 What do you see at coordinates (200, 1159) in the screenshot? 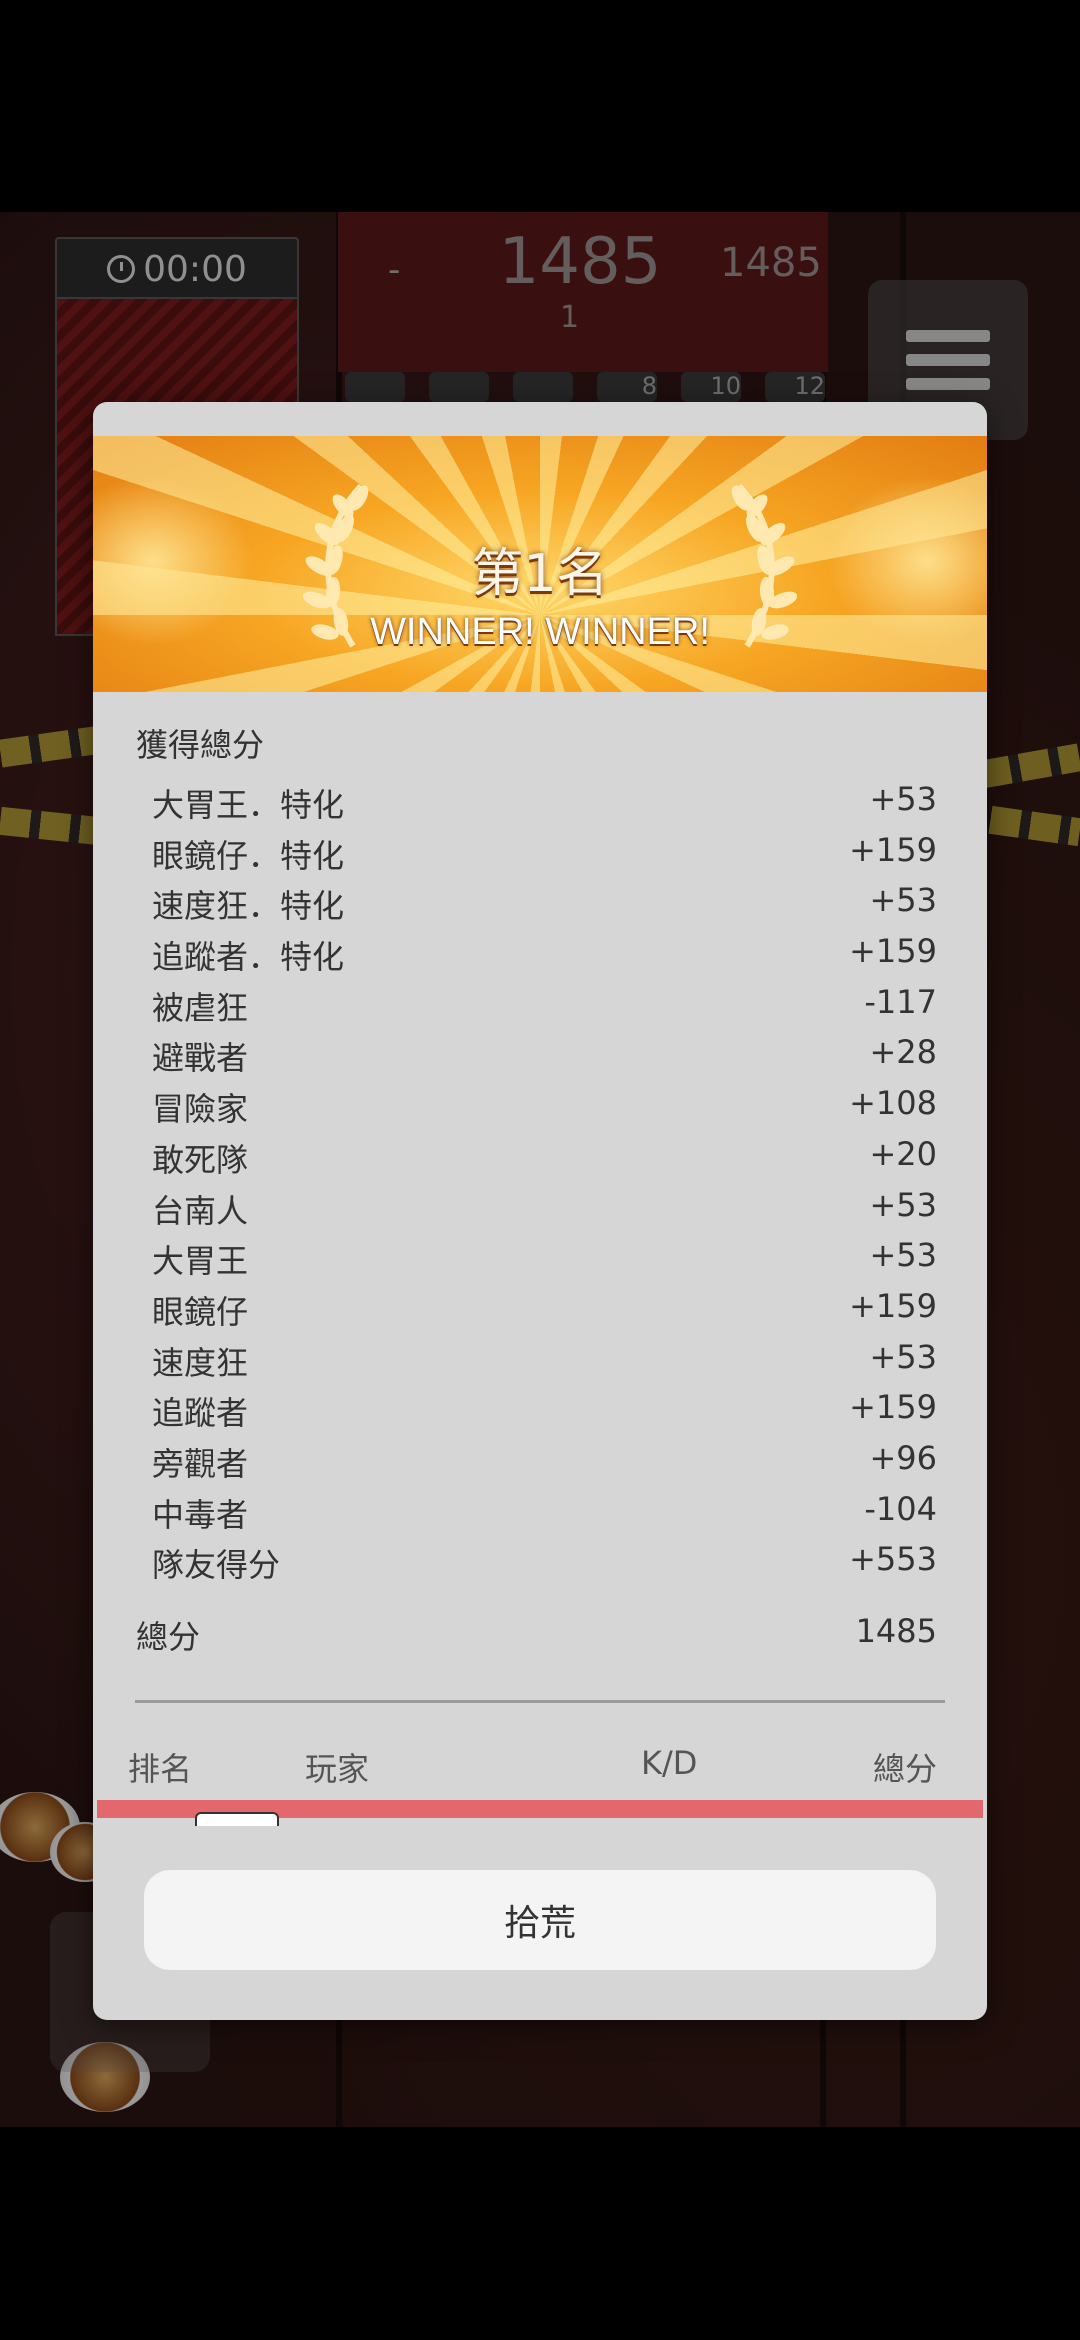
I see `score-item-name: 敢死隊` at bounding box center [200, 1159].